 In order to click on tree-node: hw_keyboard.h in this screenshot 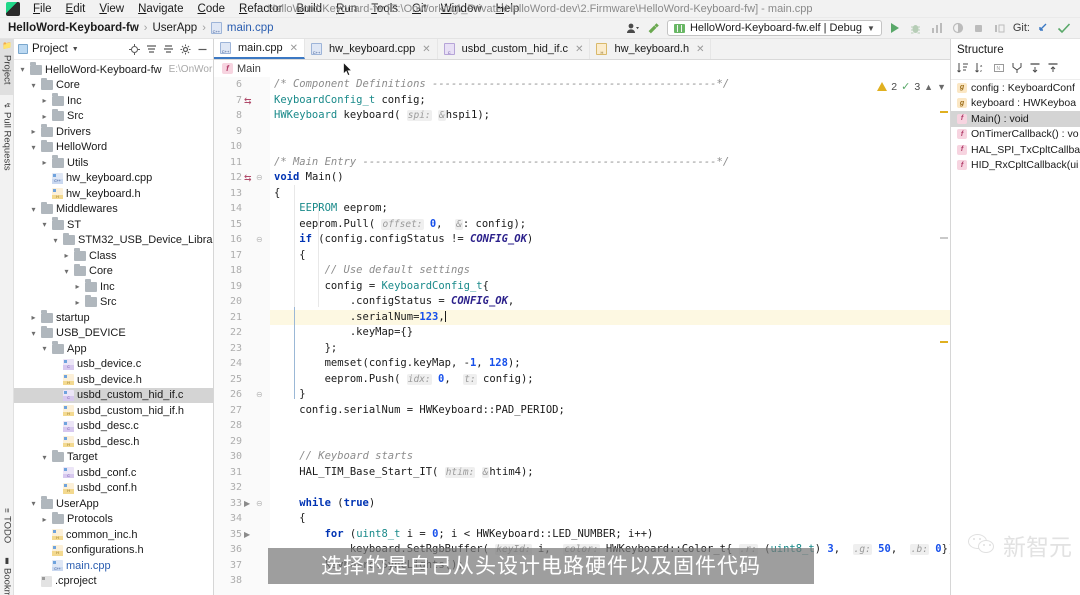, I will do `click(113, 194)`.